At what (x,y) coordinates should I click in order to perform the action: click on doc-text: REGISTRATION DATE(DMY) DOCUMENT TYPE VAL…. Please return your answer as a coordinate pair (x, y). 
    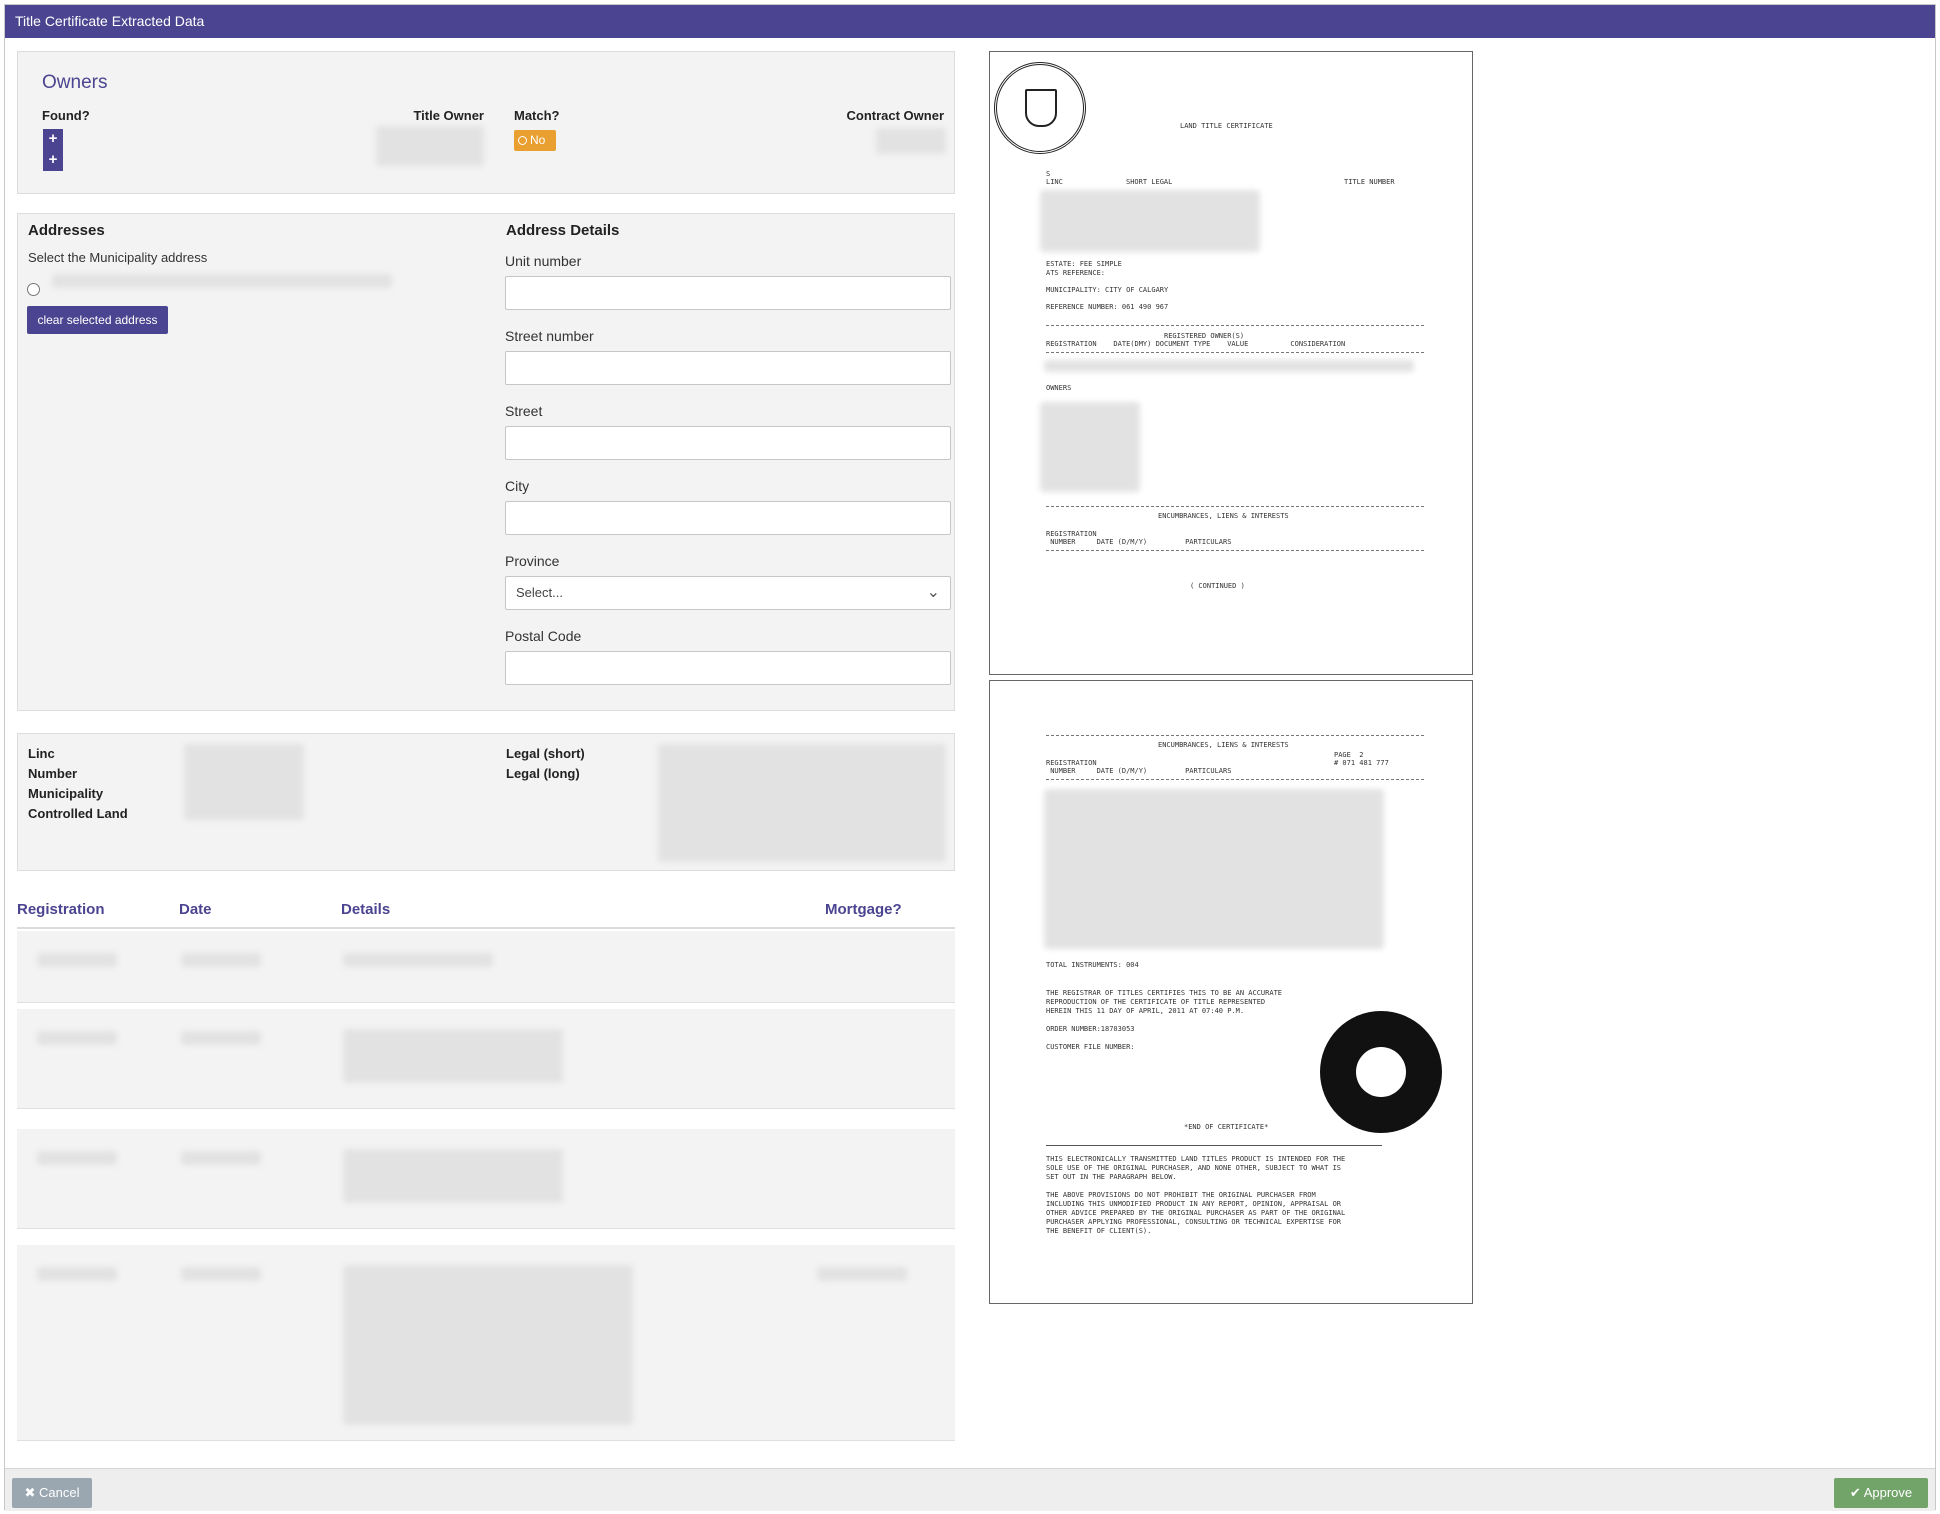
    Looking at the image, I should click on (1196, 344).